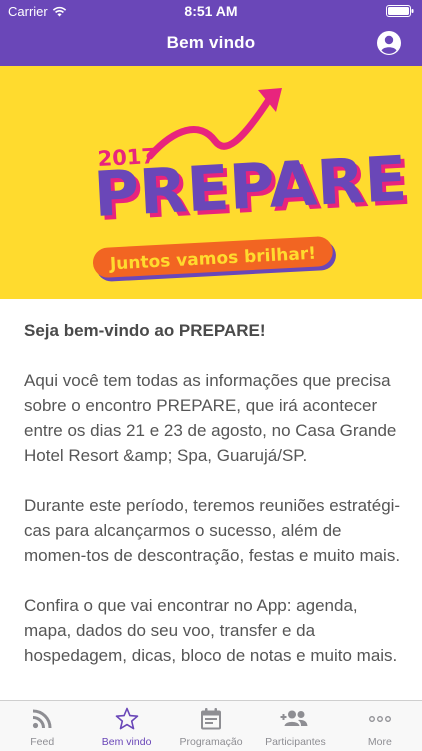 Image resolution: width=422 pixels, height=751 pixels. Describe the element at coordinates (210, 127) in the screenshot. I see `arrow-icon` at that location.